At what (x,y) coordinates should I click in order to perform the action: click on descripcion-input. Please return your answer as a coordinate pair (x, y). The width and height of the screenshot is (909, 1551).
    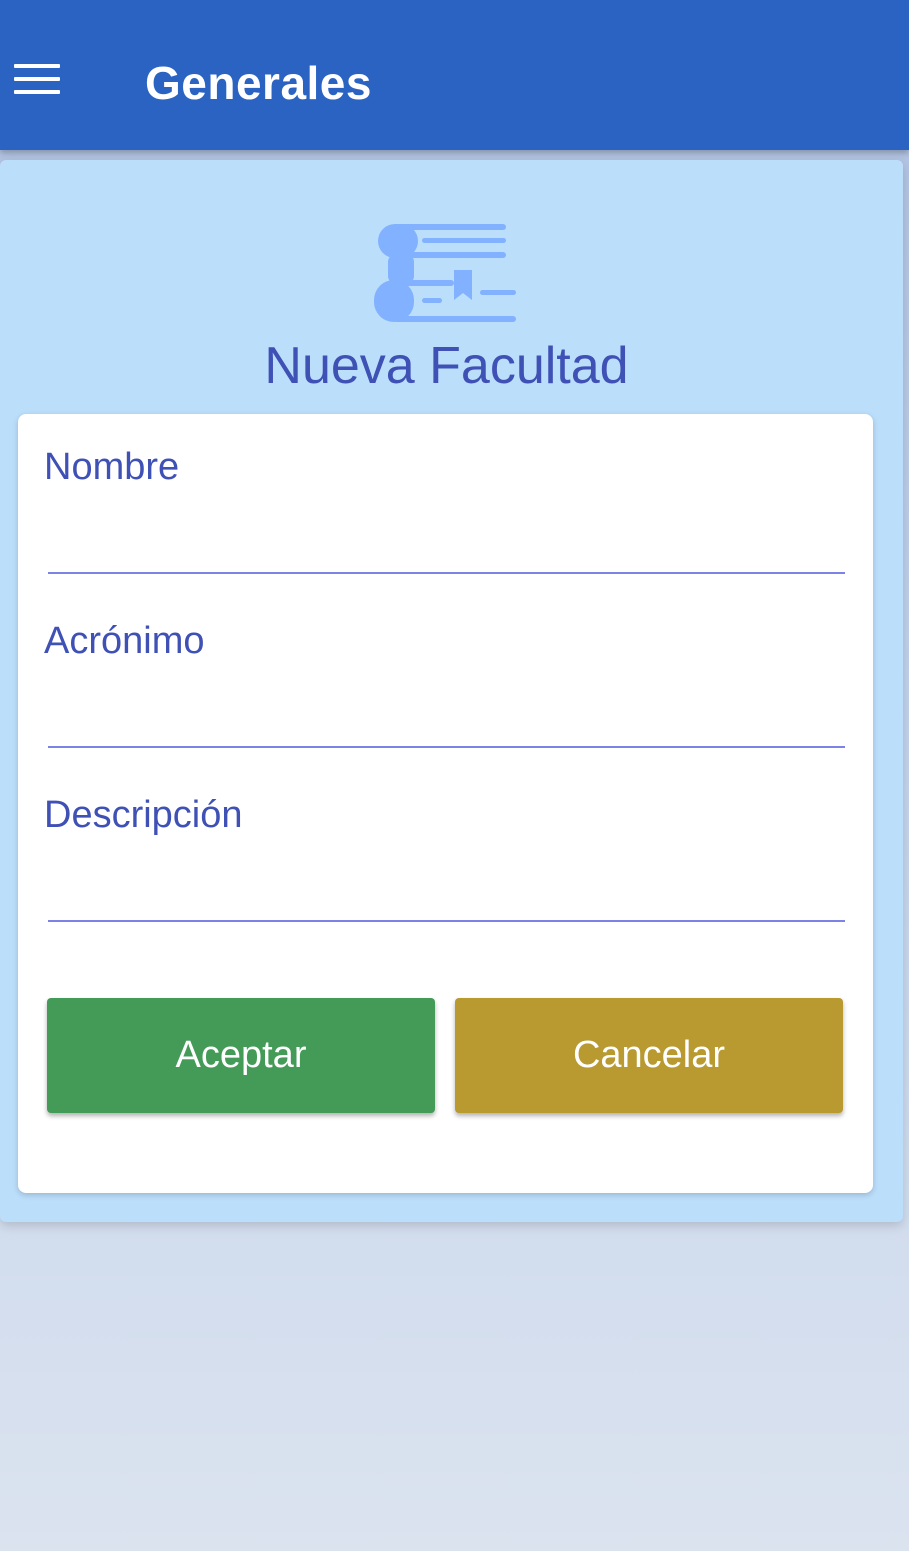
    Looking at the image, I should click on (446, 888).